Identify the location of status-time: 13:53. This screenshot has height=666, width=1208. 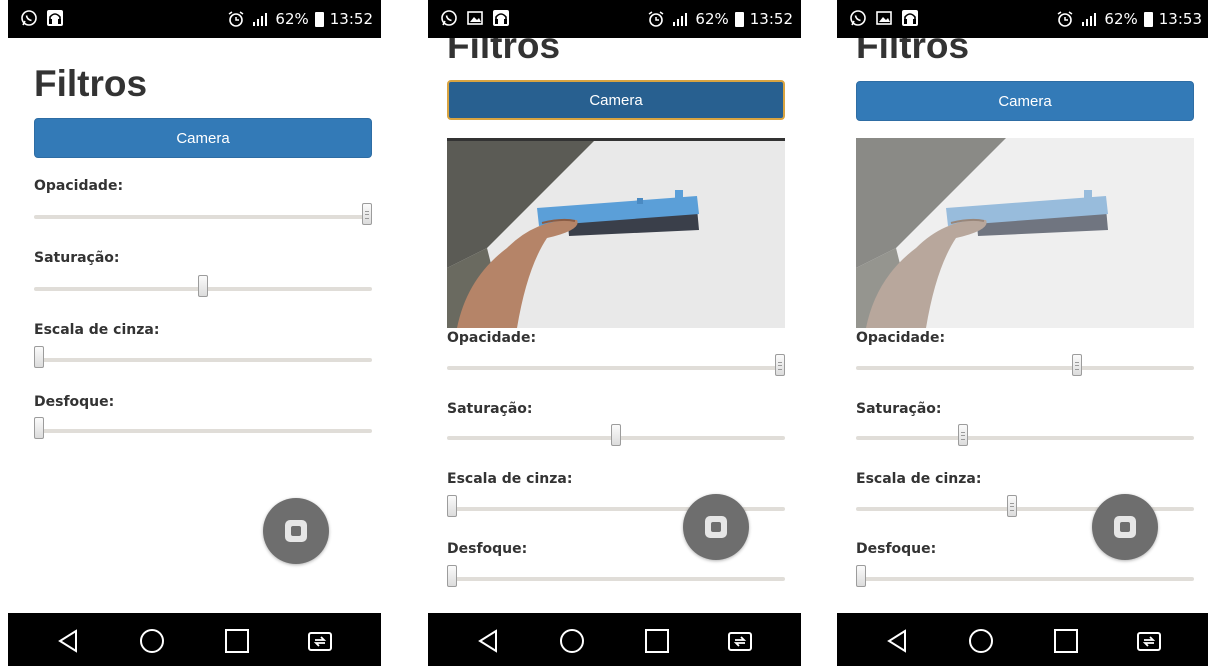
(1180, 19).